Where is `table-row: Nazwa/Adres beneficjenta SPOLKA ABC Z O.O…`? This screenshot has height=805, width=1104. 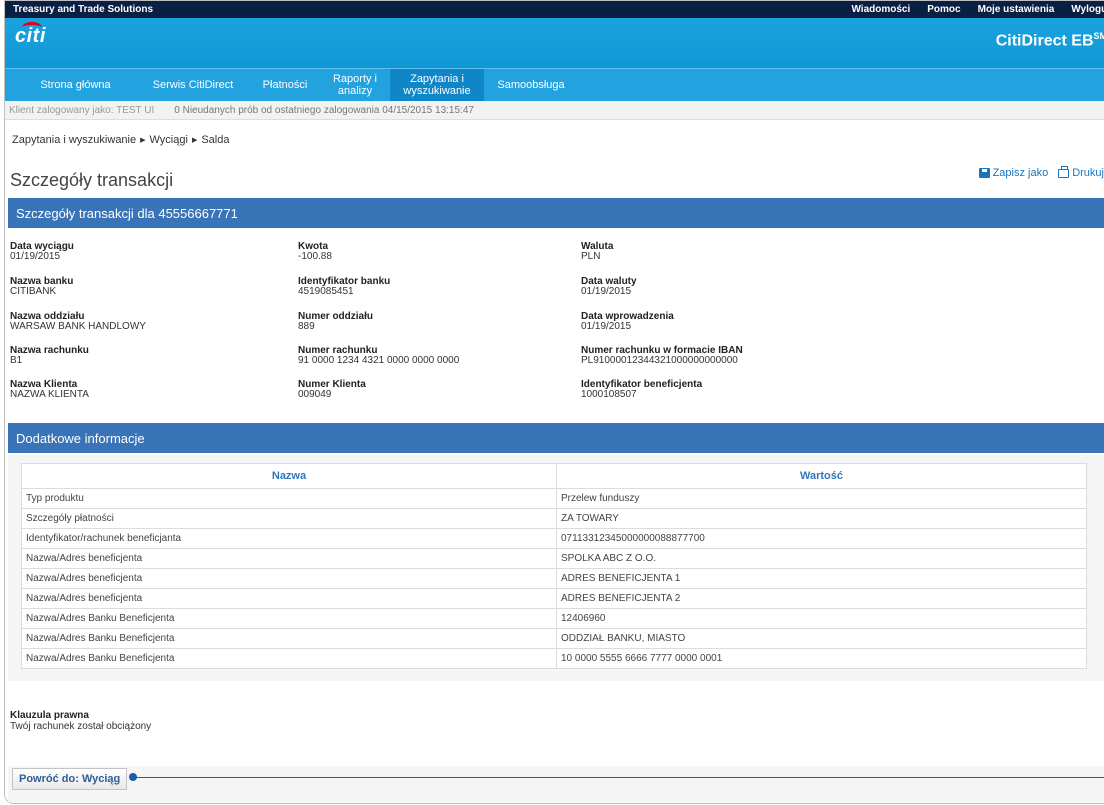 table-row: Nazwa/Adres beneficjenta SPOLKA ABC Z O.O… is located at coordinates (554, 558).